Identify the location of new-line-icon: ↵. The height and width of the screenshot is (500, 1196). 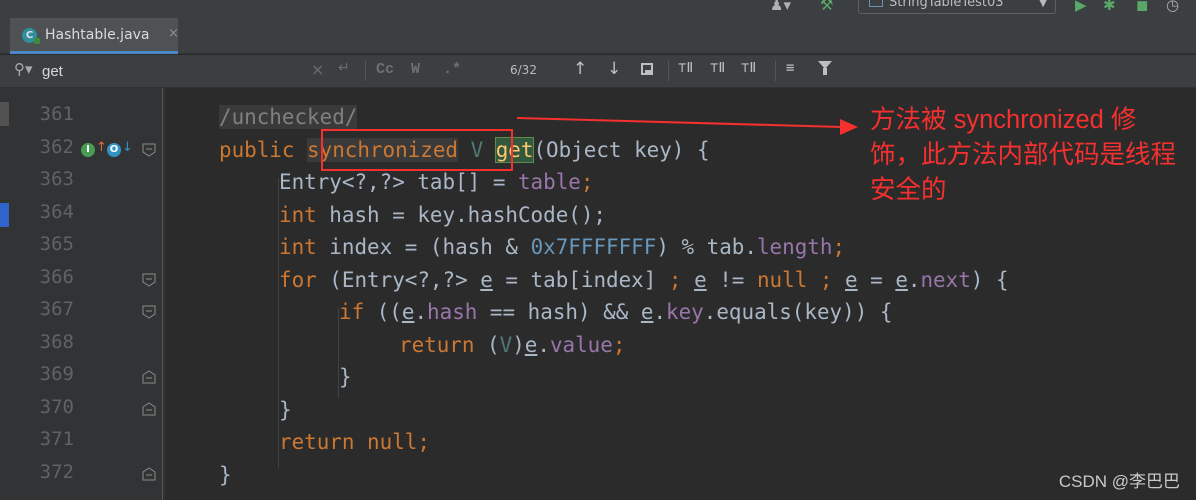
(344, 68).